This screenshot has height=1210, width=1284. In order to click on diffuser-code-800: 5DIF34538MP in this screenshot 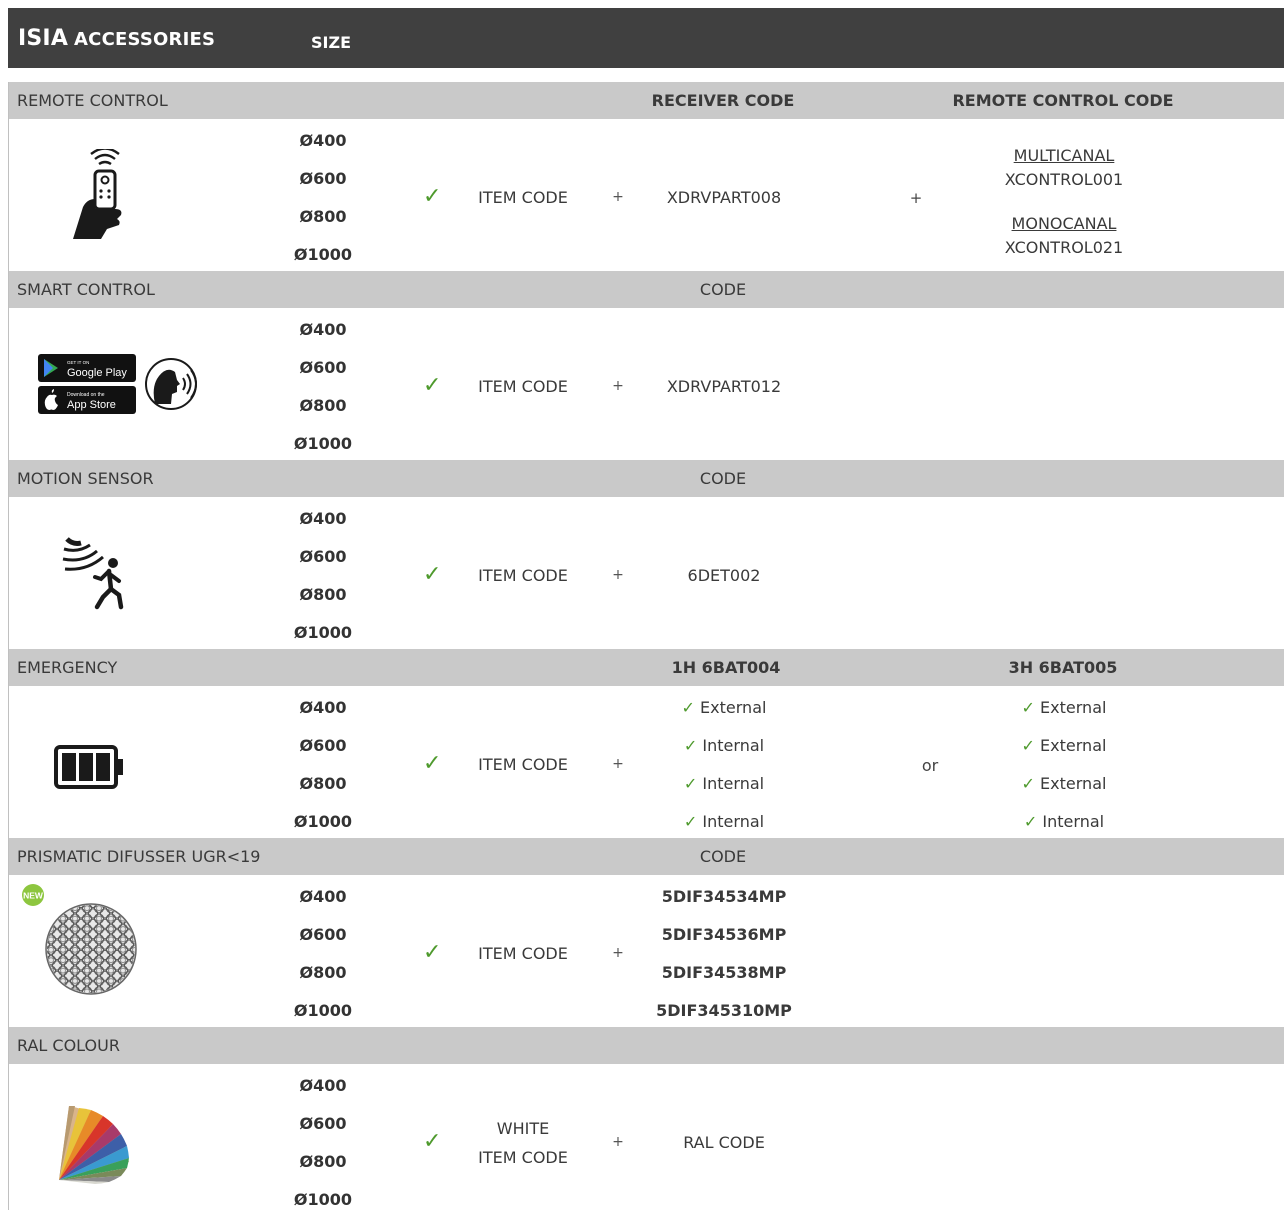, I will do `click(724, 972)`.